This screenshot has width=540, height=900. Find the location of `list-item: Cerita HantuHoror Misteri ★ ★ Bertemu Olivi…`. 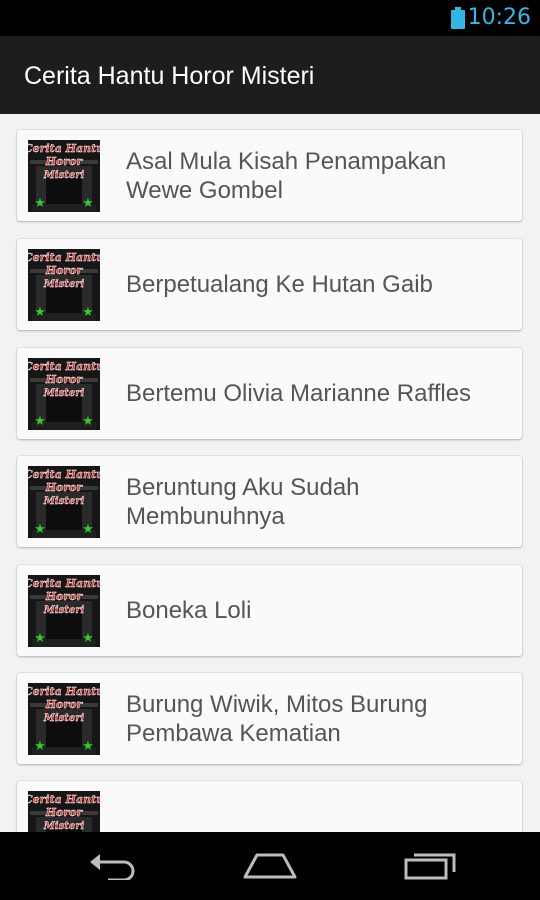

list-item: Cerita HantuHoror Misteri ★ ★ Bertemu Olivi… is located at coordinates (269, 393).